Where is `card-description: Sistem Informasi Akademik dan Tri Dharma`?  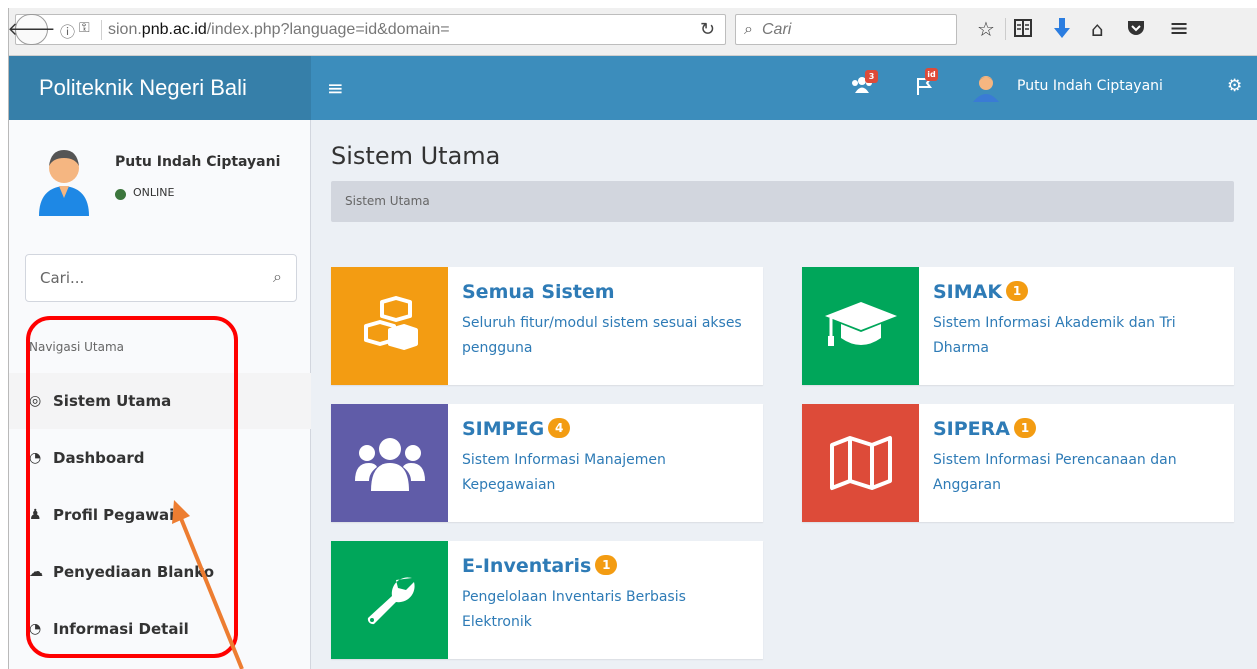 card-description: Sistem Informasi Akademik dan Tri Dharma is located at coordinates (1078, 336).